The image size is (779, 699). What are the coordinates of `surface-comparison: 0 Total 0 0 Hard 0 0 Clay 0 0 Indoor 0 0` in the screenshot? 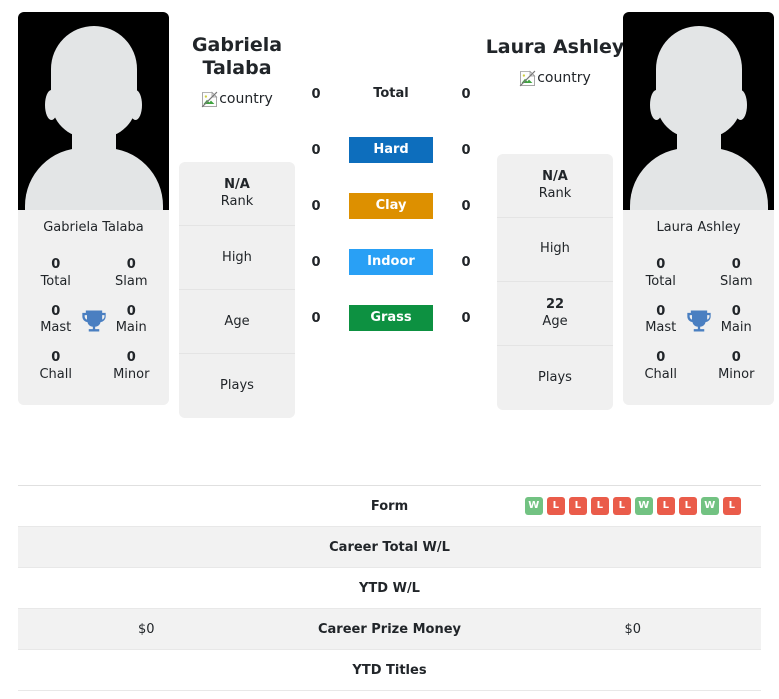 It's located at (391, 206).